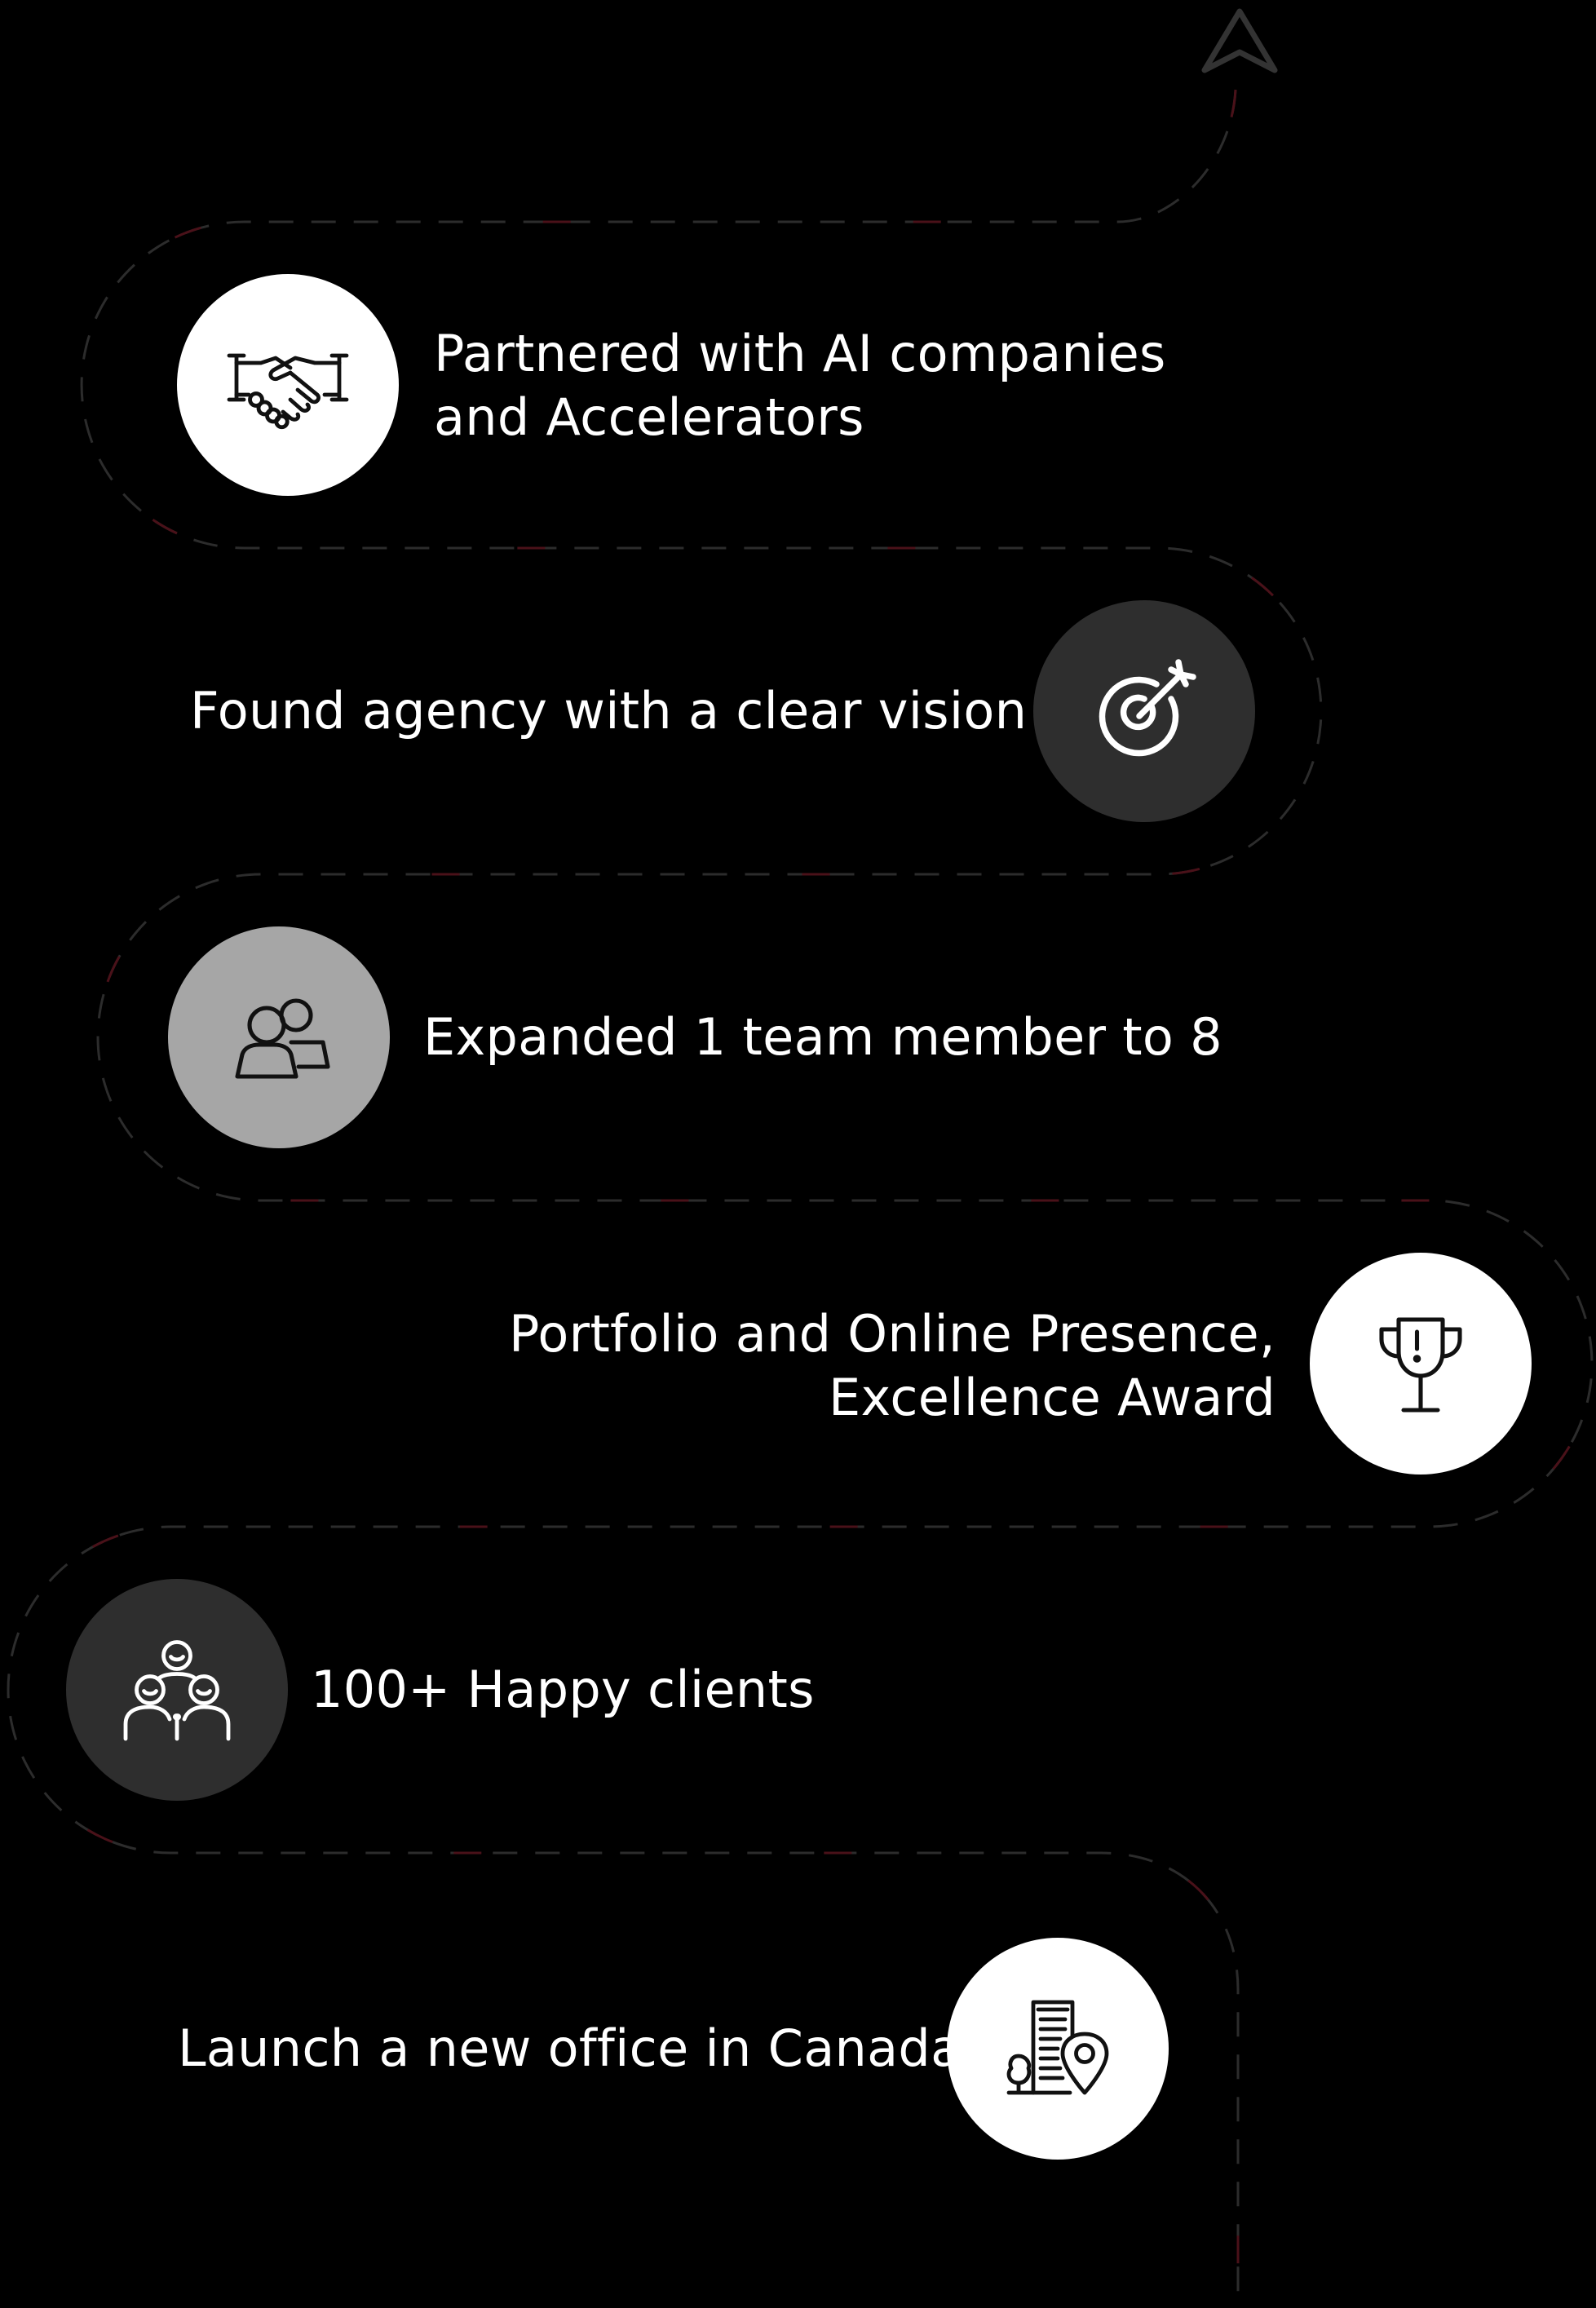 This screenshot has width=1596, height=2308. Describe the element at coordinates (1052, 1397) in the screenshot. I see `milestone-label-line: Excellence Award` at that location.